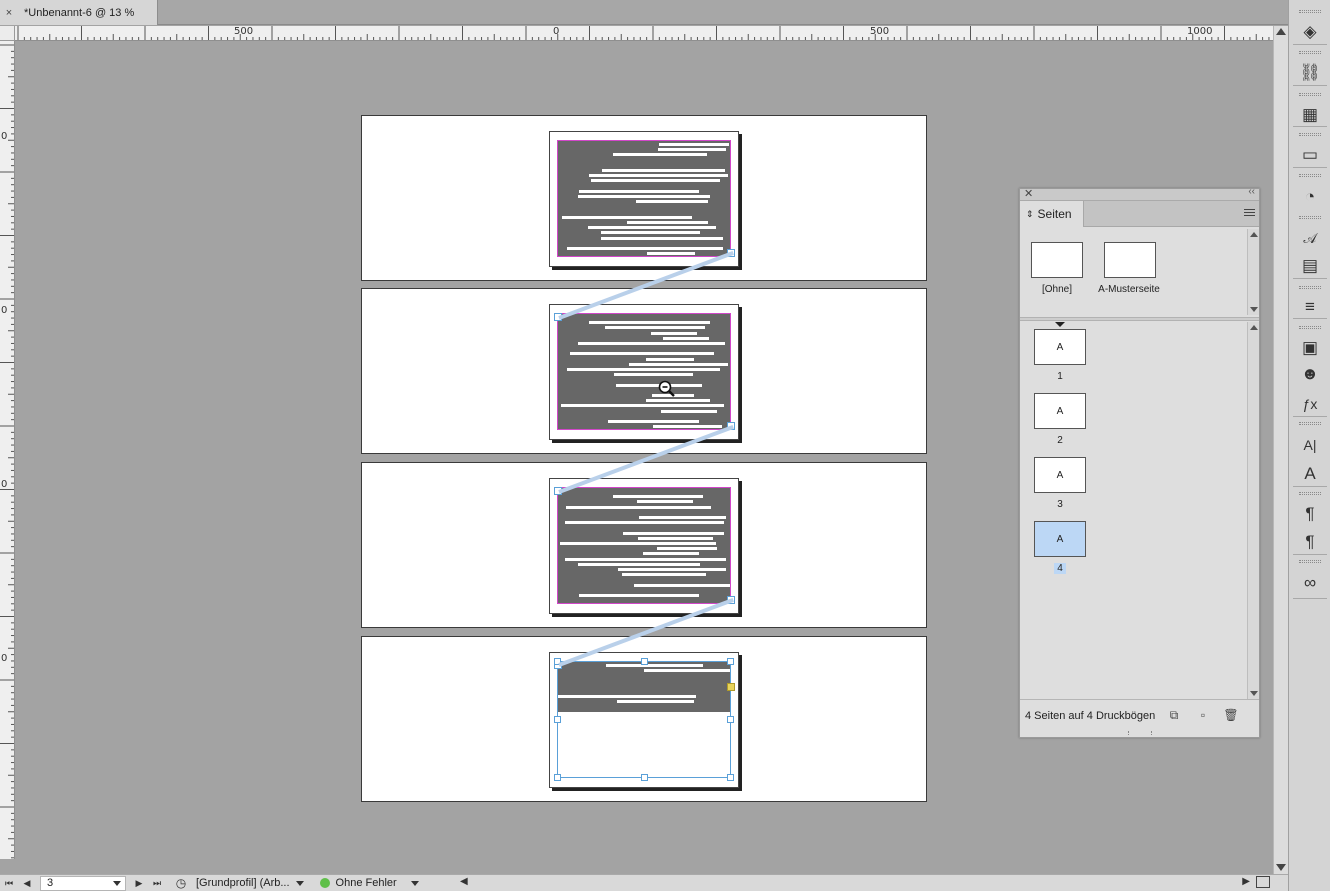 The height and width of the screenshot is (891, 1330). I want to click on selected-text-frame, so click(644, 719).